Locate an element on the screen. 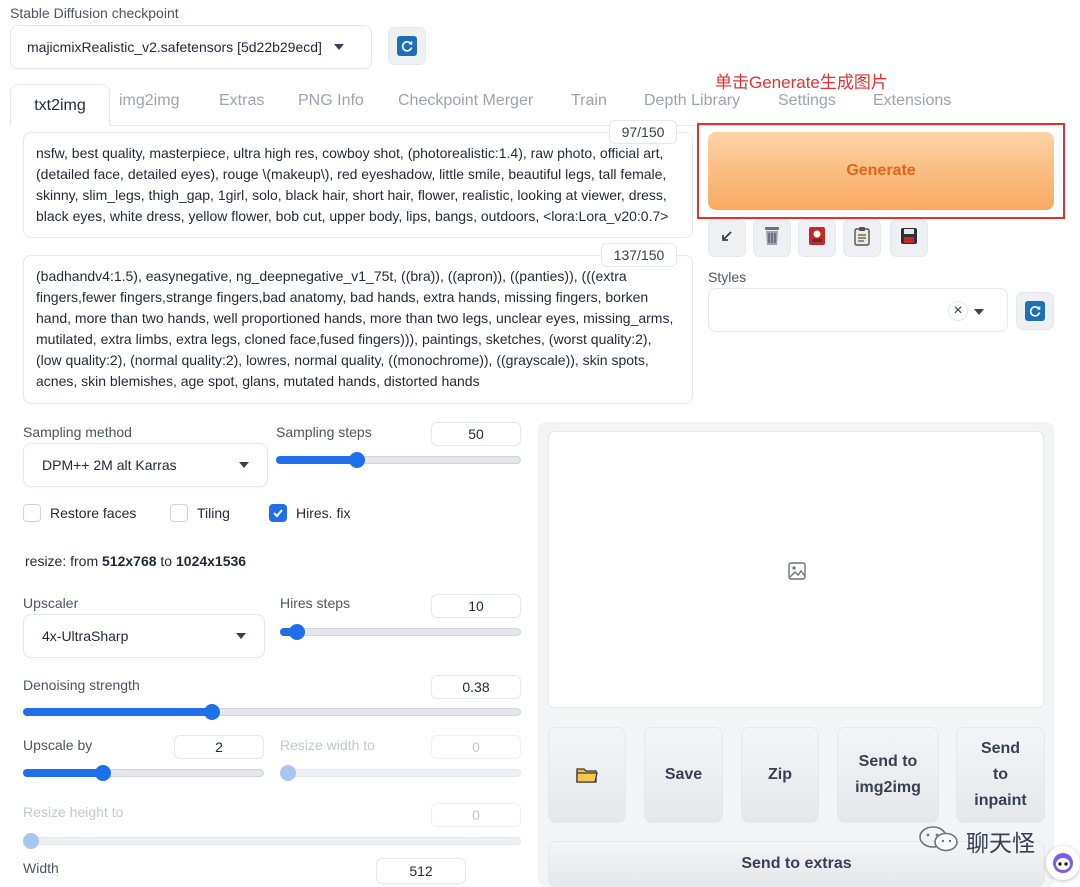 The width and height of the screenshot is (1080, 887). read-params-button is located at coordinates (727, 238).